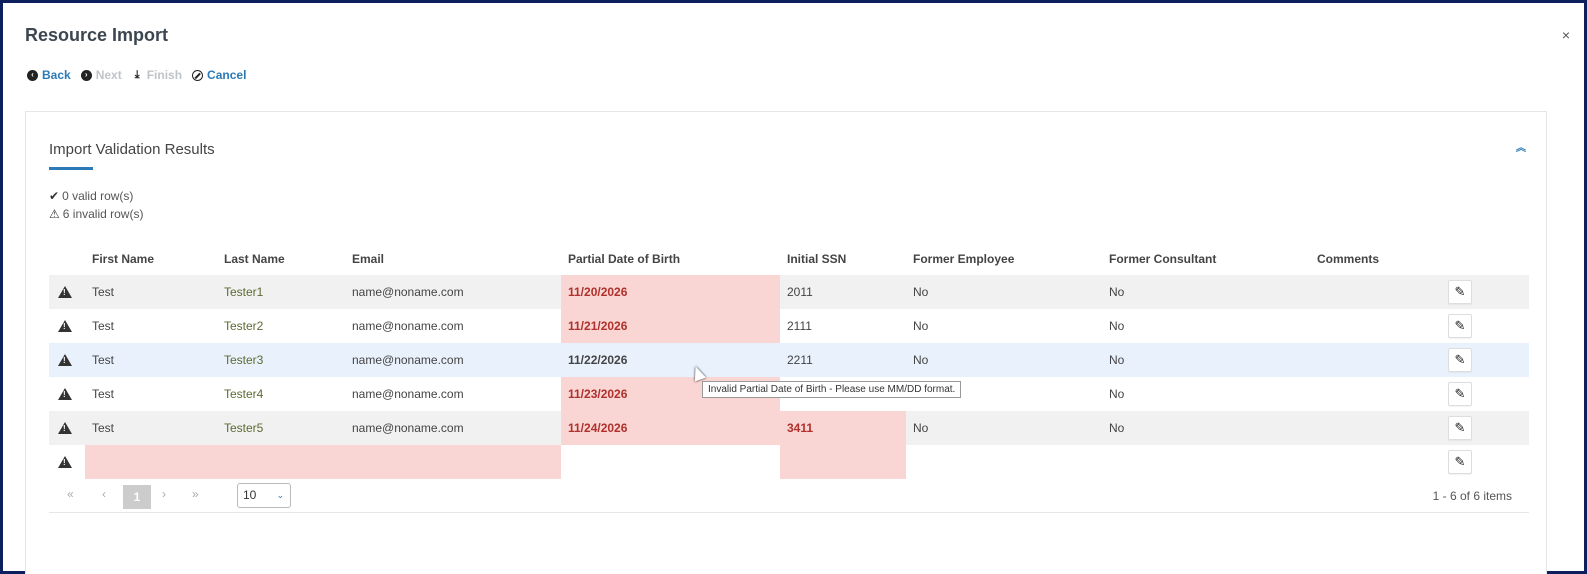 The height and width of the screenshot is (574, 1587). What do you see at coordinates (97, 35) in the screenshot?
I see `dialog-title: Resource Import` at bounding box center [97, 35].